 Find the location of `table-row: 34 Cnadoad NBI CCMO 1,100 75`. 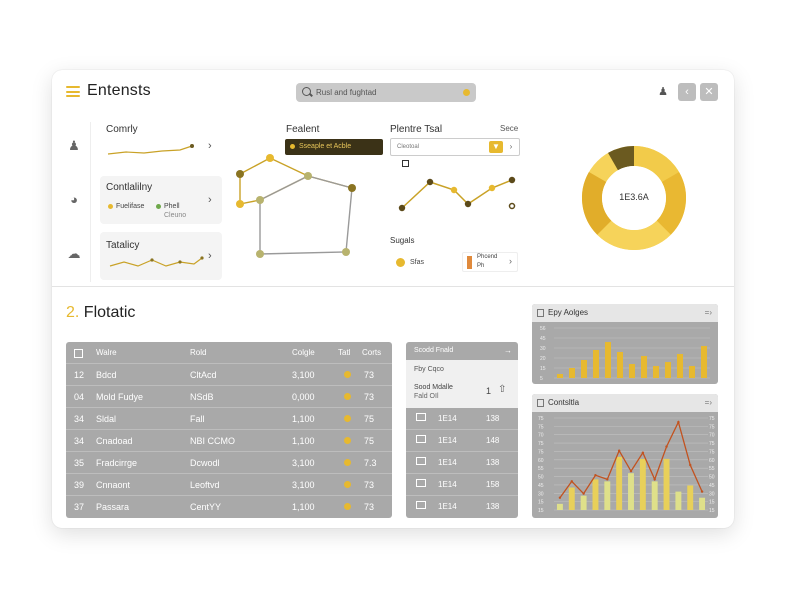

table-row: 34 Cnadoad NBI CCMO 1,100 75 is located at coordinates (229, 441).